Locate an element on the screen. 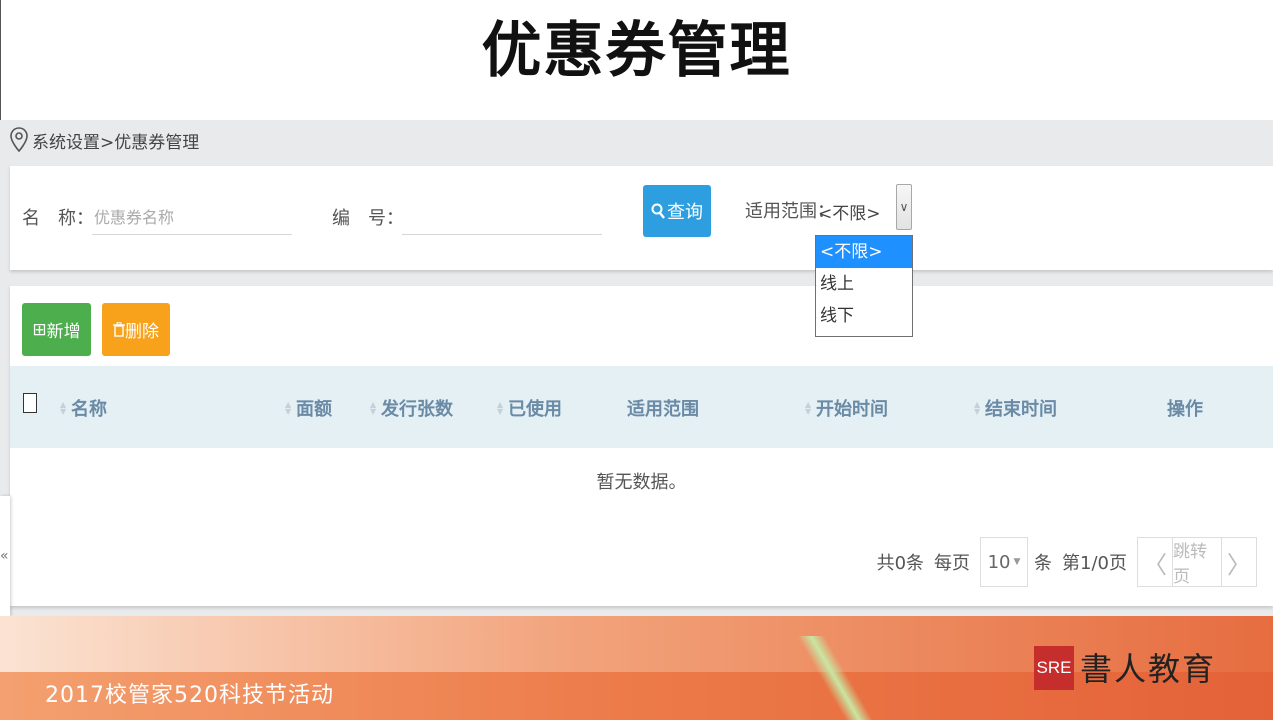  column-header-name: ▲ ▼ 名称 is located at coordinates (83, 408).